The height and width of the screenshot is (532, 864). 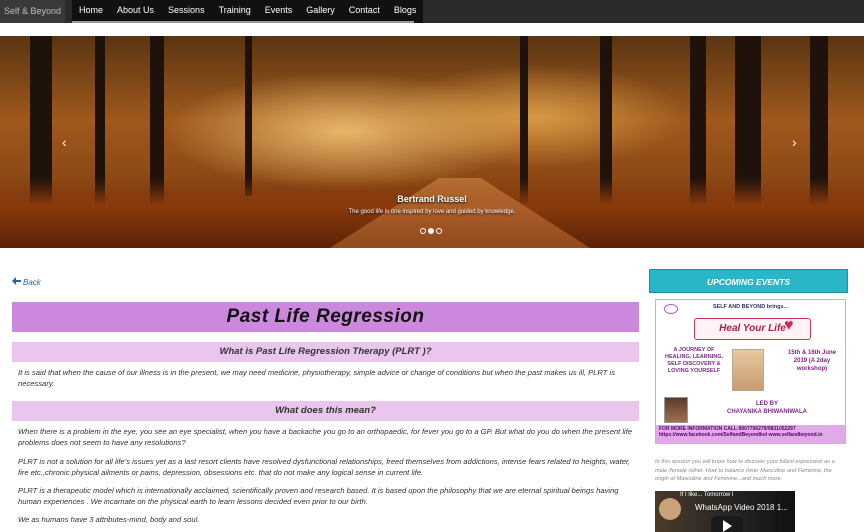 What do you see at coordinates (16, 282) in the screenshot?
I see `arrow-left-icon` at bounding box center [16, 282].